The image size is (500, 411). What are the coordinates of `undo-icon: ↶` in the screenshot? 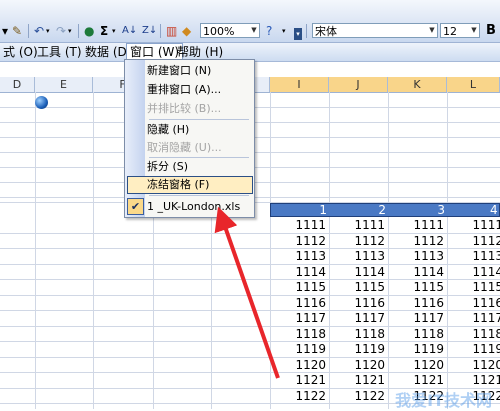 It's located at (39, 31).